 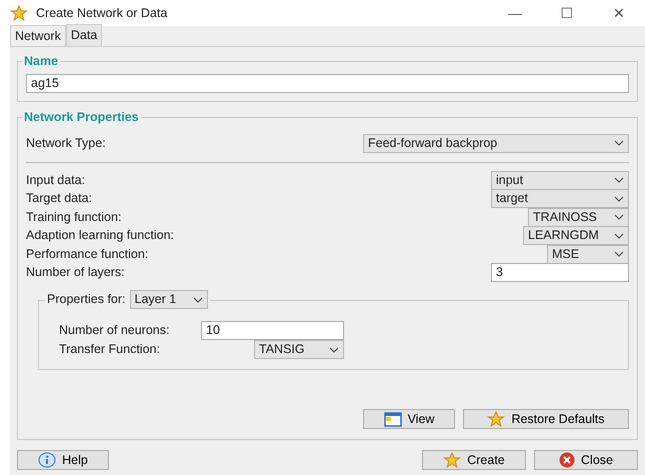 I want to click on maximize-button: ☐, so click(x=567, y=13).